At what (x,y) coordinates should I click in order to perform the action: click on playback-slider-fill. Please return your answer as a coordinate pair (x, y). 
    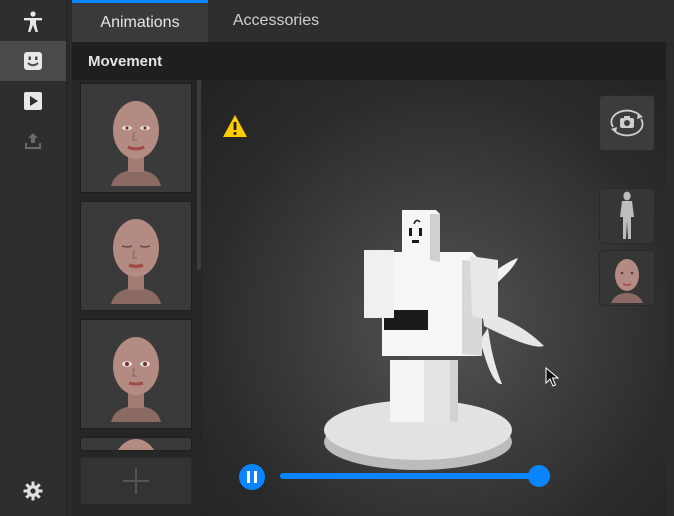
    Looking at the image, I should click on (410, 476).